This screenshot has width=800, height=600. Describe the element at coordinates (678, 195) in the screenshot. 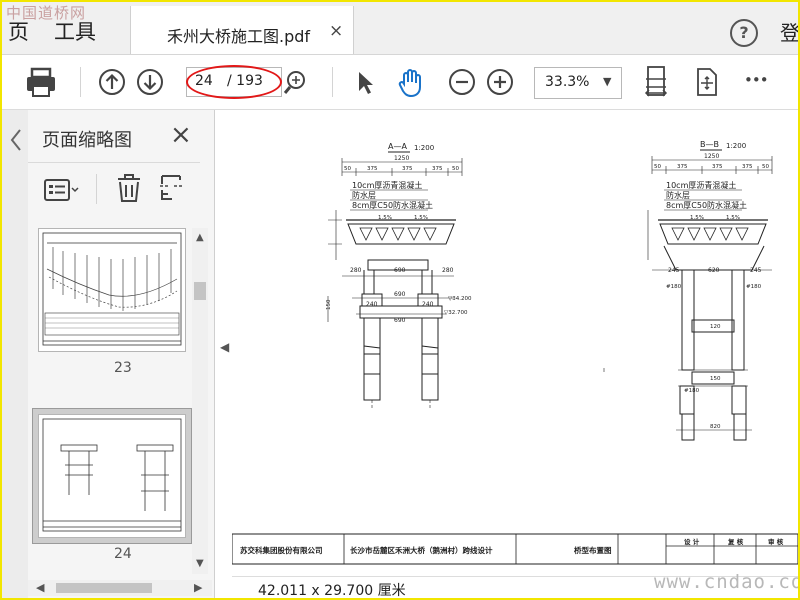

I see `layer-2-b: 防水层` at that location.